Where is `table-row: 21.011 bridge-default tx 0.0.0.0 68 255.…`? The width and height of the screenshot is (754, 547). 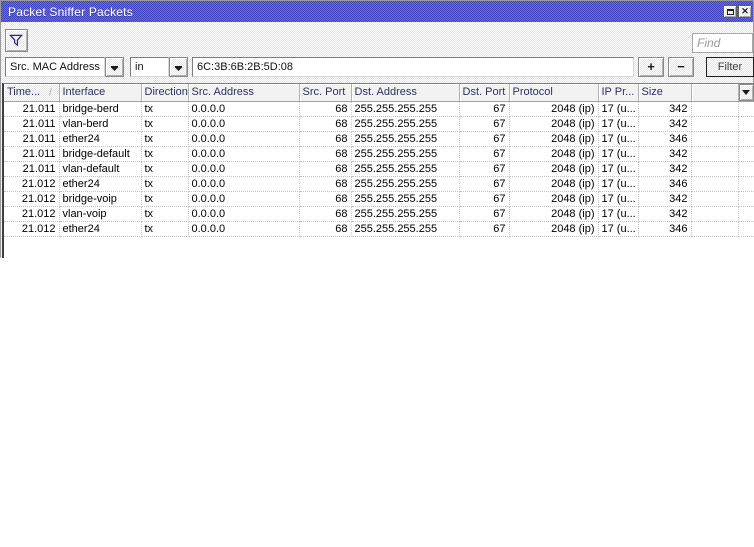
table-row: 21.011 bridge-default tx 0.0.0.0 68 255.… is located at coordinates (379, 154).